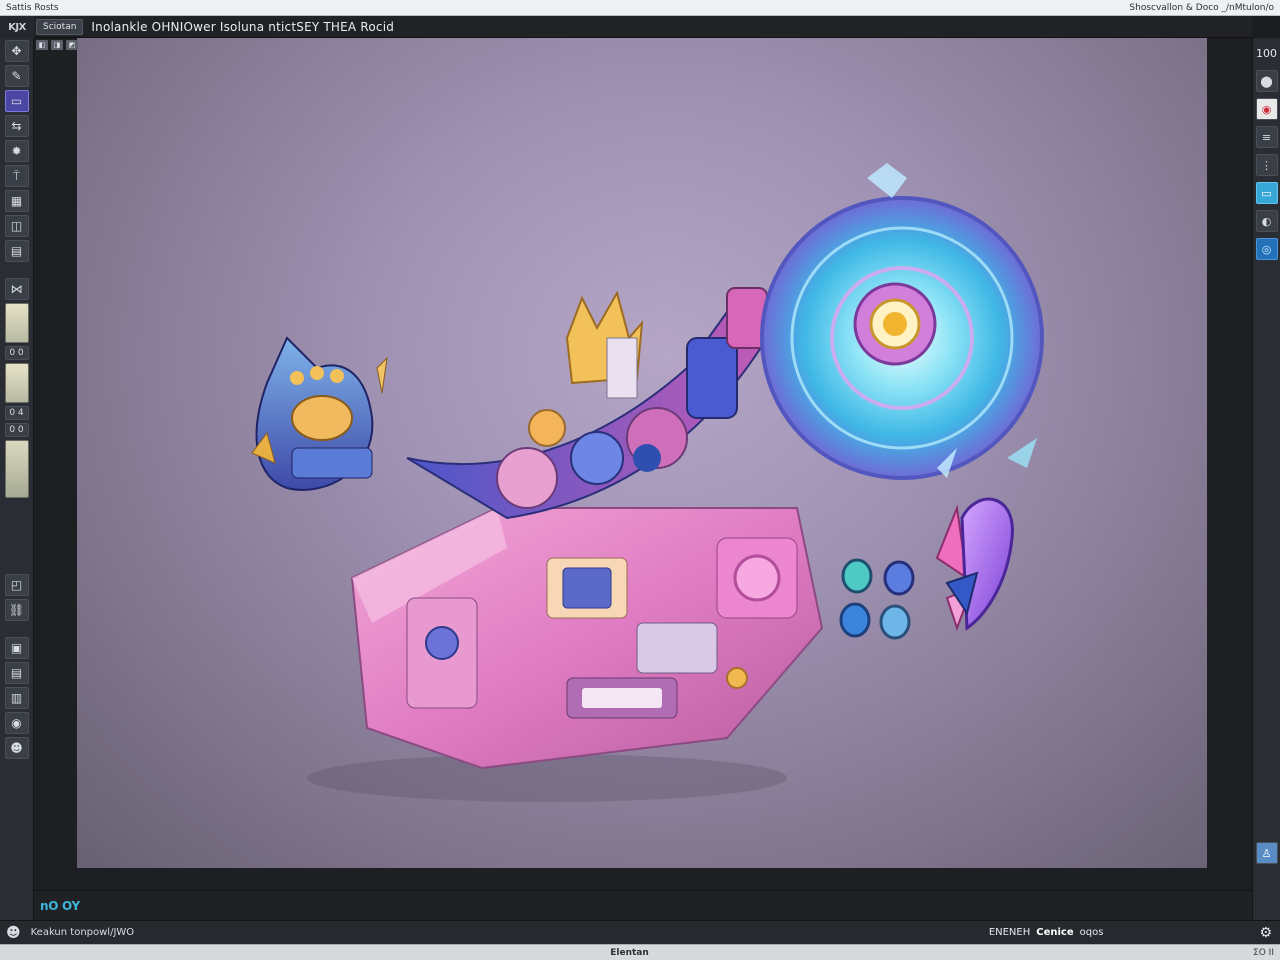 Image resolution: width=1280 pixels, height=960 pixels. What do you see at coordinates (16, 413) in the screenshot?
I see `small-label-b: 0 4` at bounding box center [16, 413].